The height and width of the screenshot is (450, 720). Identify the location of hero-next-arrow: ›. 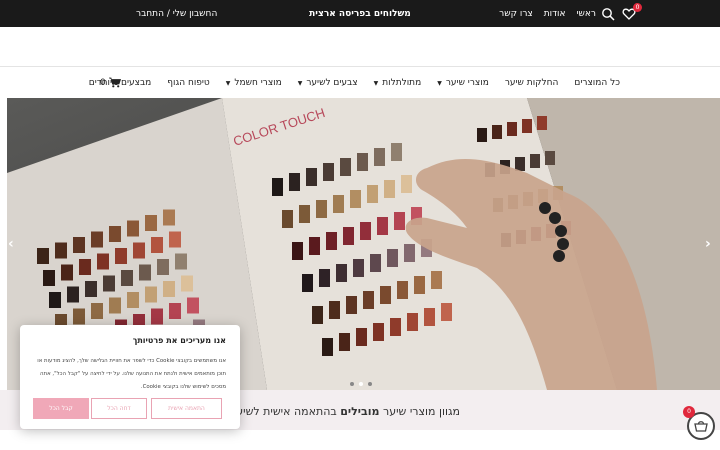
(708, 244).